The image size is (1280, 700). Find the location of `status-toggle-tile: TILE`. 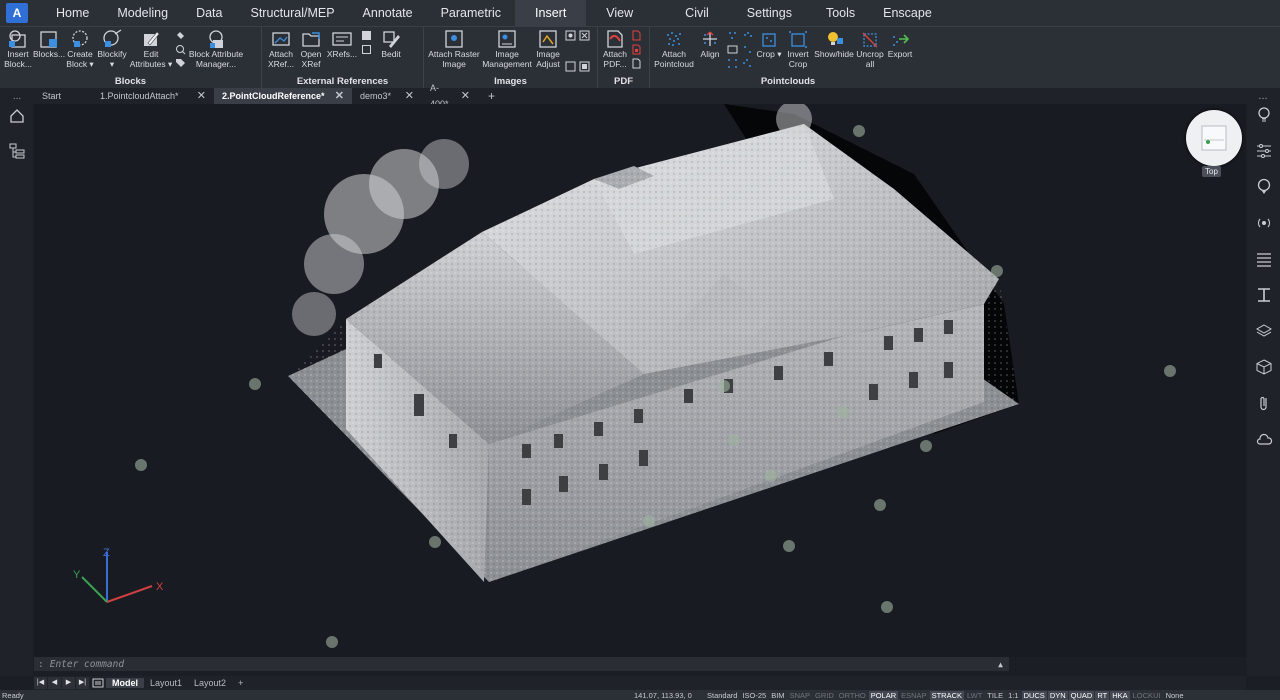

status-toggle-tile: TILE is located at coordinates (995, 695).